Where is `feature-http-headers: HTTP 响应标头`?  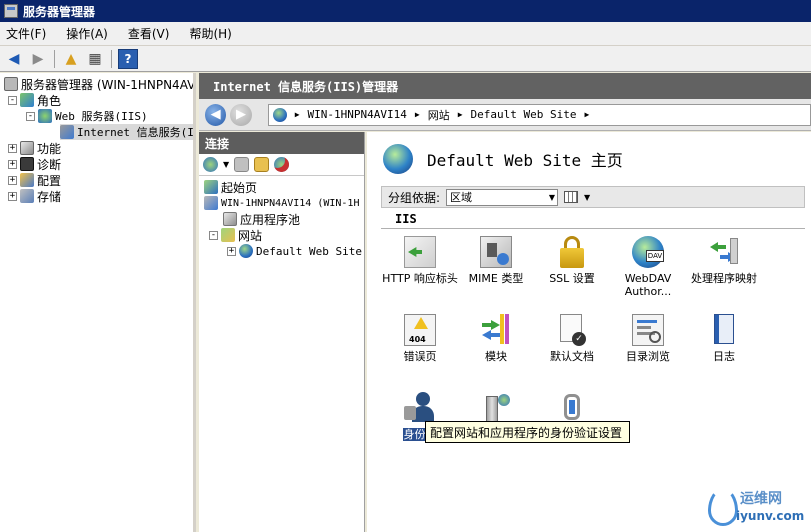
feature-http-headers: HTTP 响应标头 is located at coordinates (420, 260).